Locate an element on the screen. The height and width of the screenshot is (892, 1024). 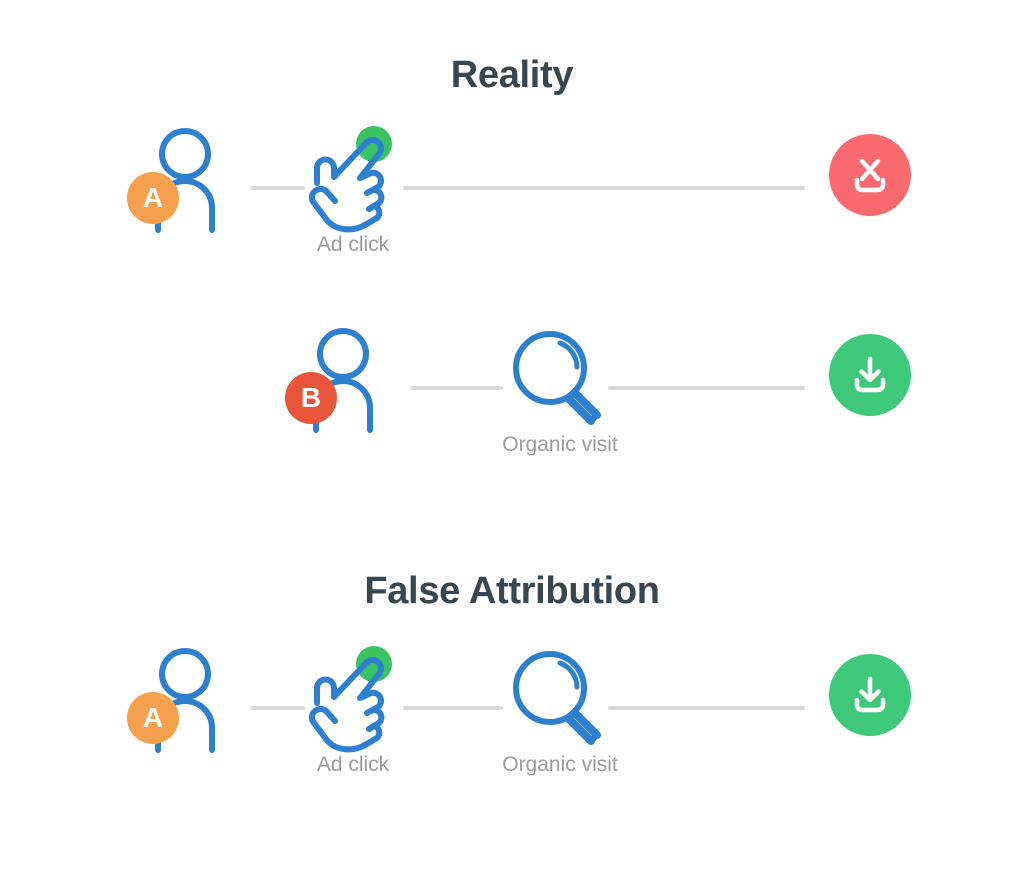
section-title-false-attribution: False Attribution is located at coordinates (512, 591).